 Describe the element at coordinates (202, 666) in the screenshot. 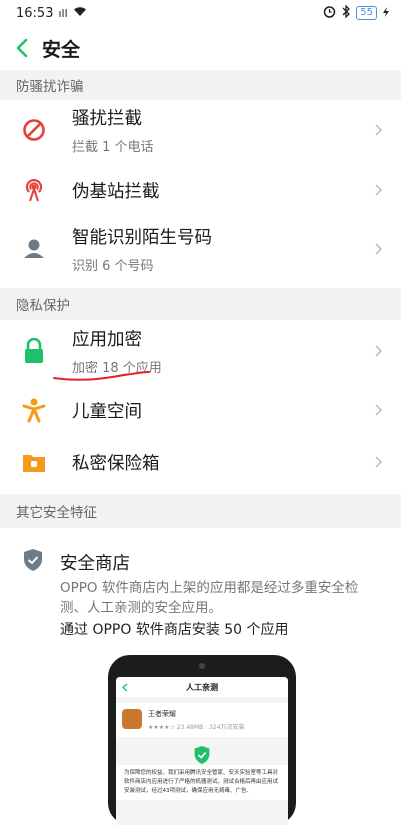

I see `camera-dot` at that location.